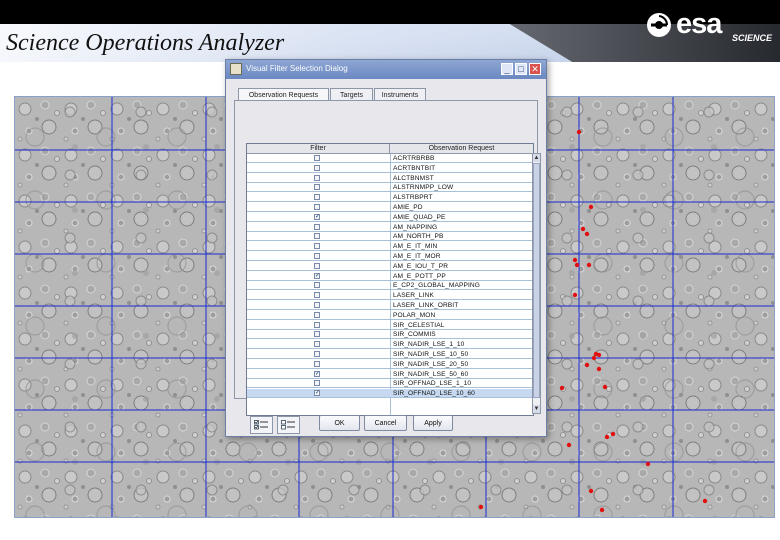 The height and width of the screenshot is (540, 780). Describe the element at coordinates (415, 247) in the screenshot. I see `observation-request-name: AM_E_IT_MIN` at that location.